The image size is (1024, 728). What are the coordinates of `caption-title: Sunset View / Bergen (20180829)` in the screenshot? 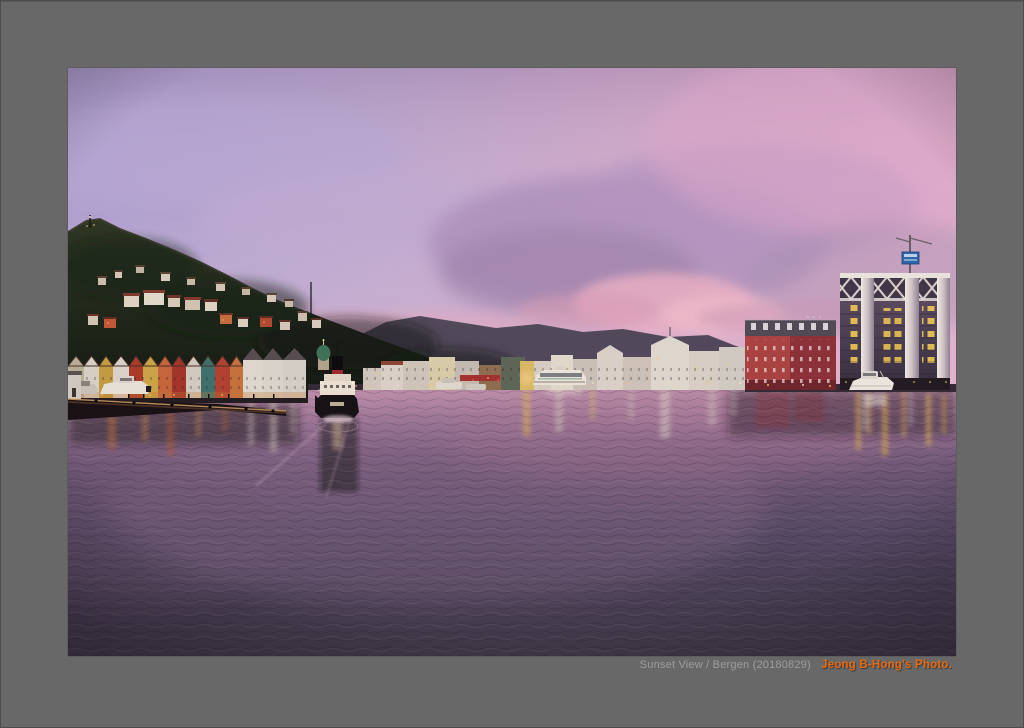 It's located at (725, 665).